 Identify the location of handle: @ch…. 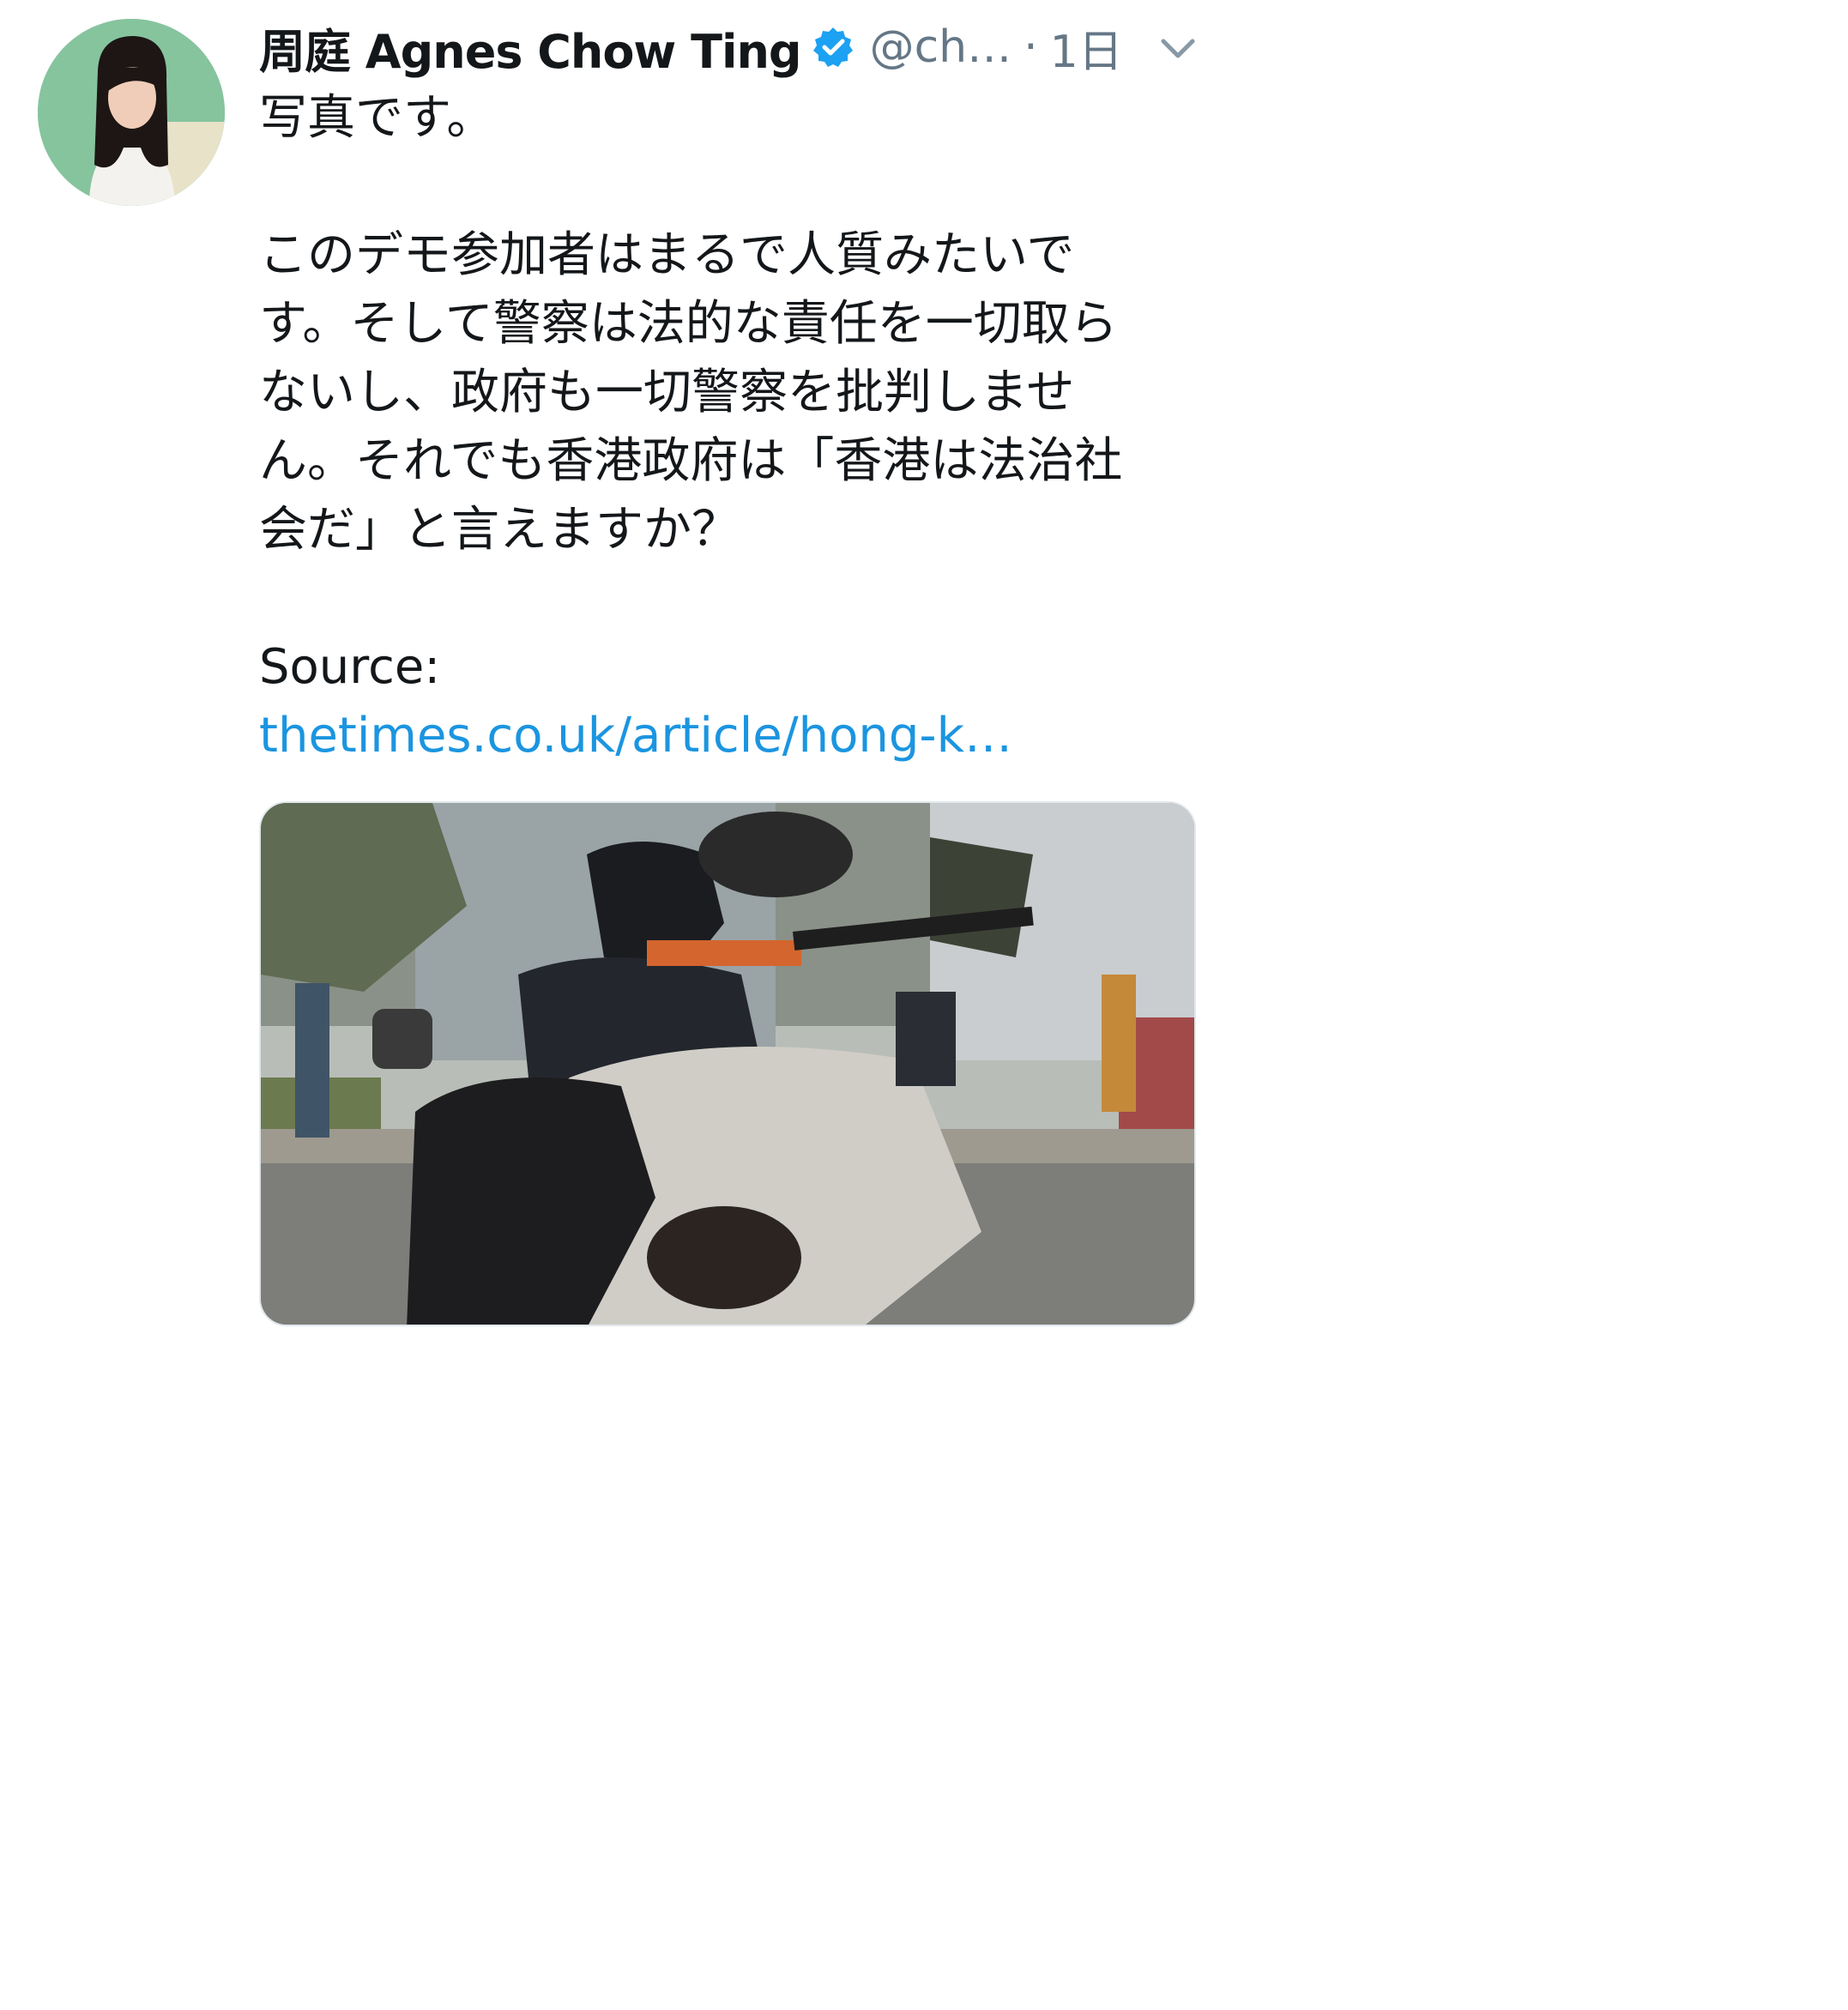
(941, 47).